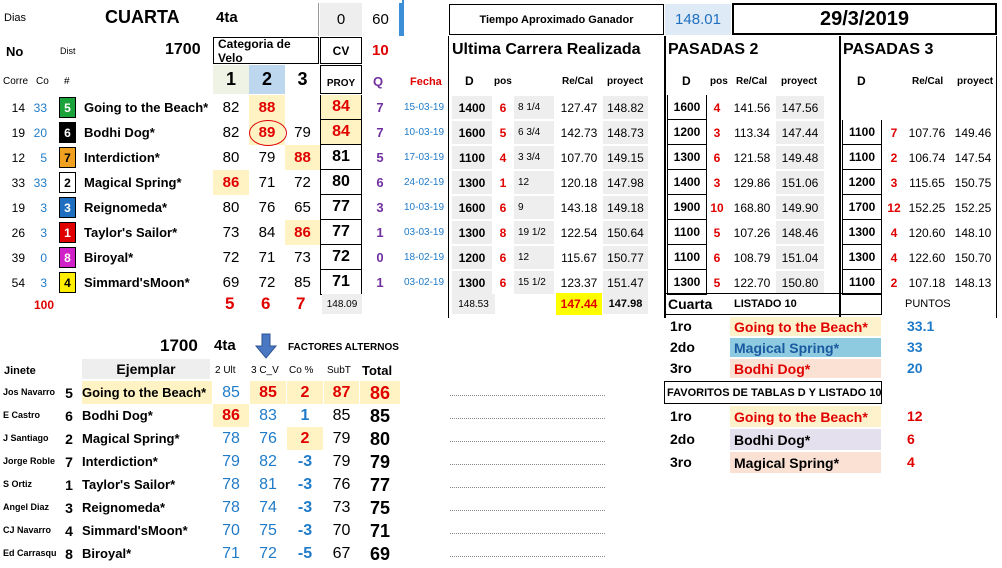  Describe the element at coordinates (973, 107) in the screenshot. I see `row-p3-proyect` at that location.